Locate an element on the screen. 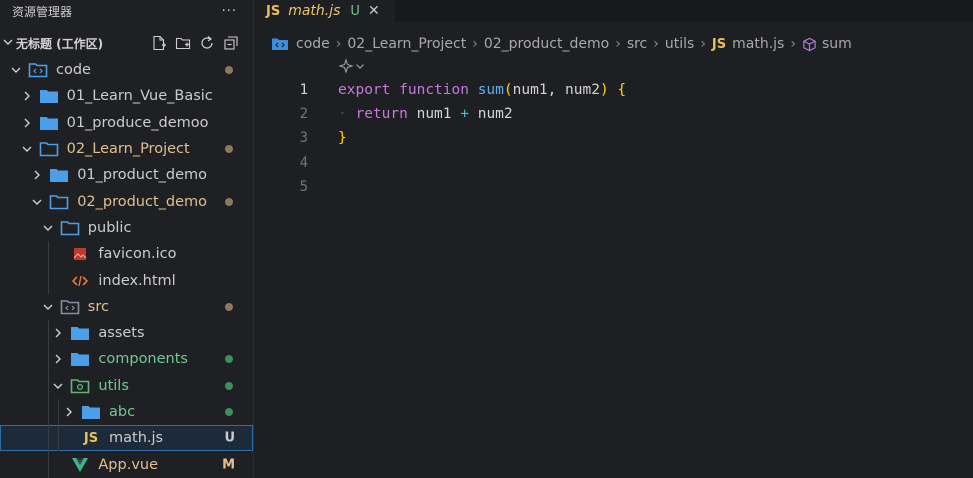  folder-src-icon is located at coordinates (70, 307).